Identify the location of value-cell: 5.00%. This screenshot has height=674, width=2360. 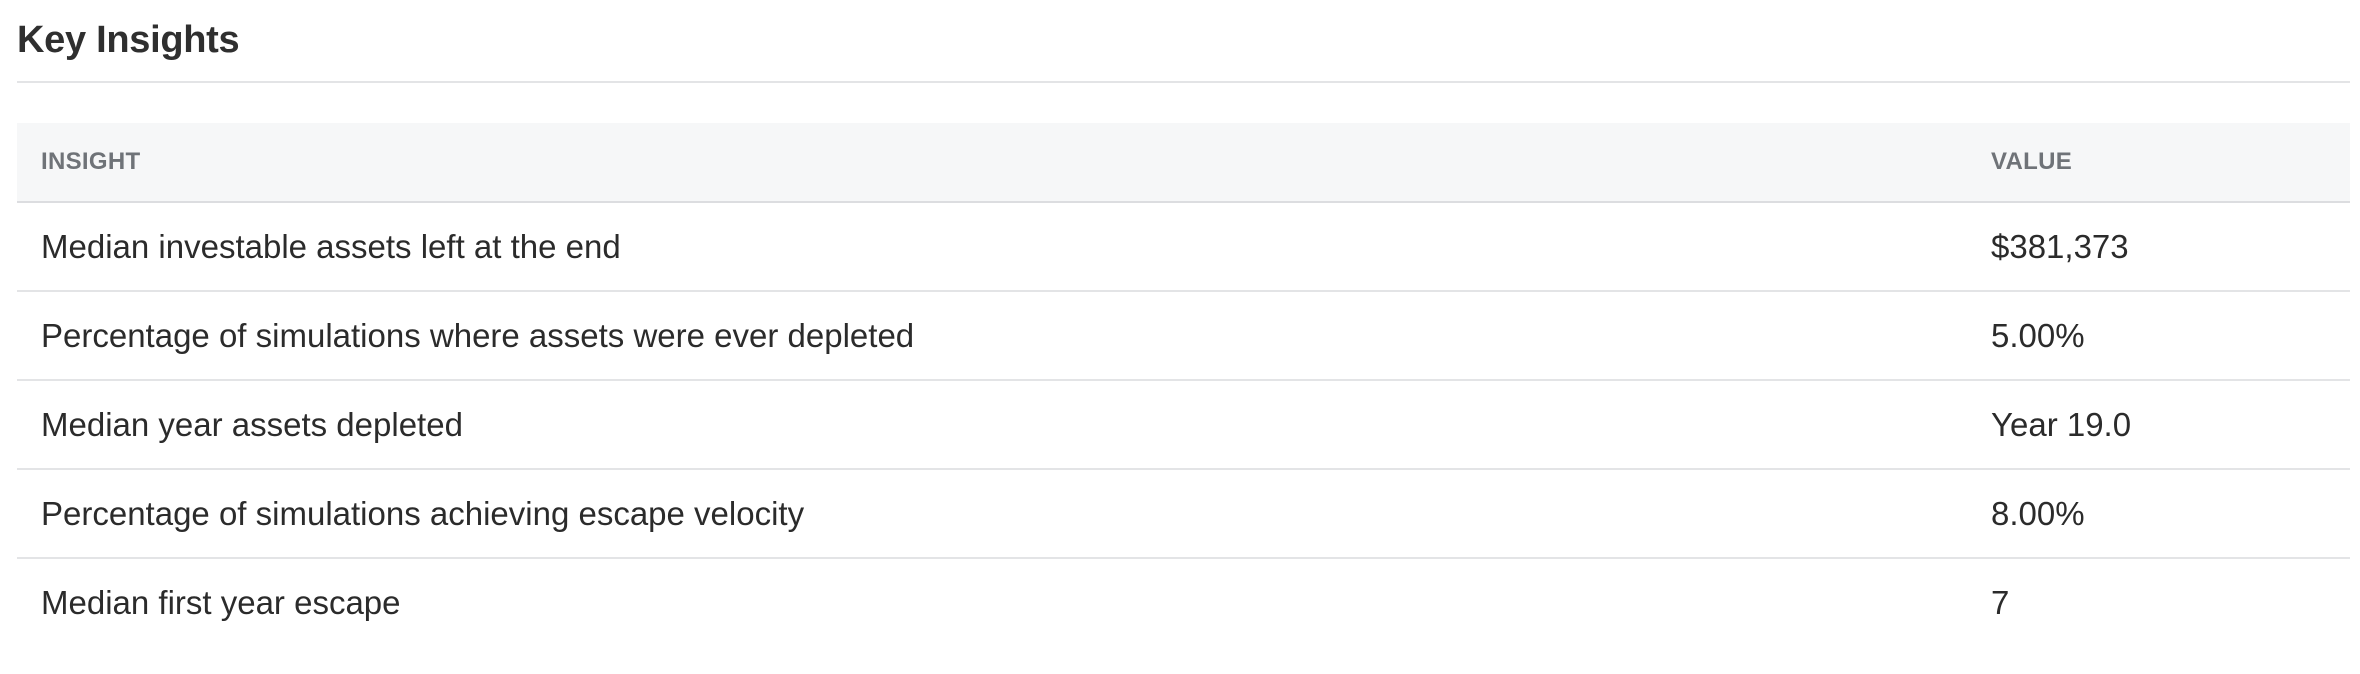
(2158, 336).